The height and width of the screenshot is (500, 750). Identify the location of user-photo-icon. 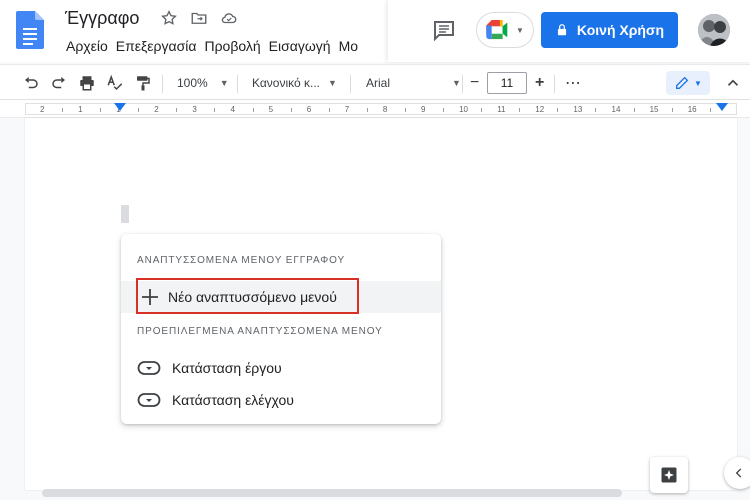
(714, 30).